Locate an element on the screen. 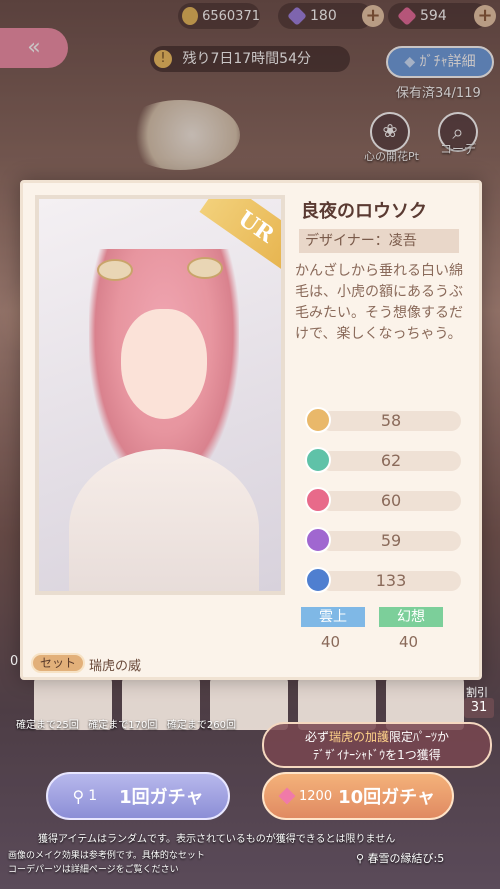 The width and height of the screenshot is (500, 889). stat-row: 60 is located at coordinates (383, 500).